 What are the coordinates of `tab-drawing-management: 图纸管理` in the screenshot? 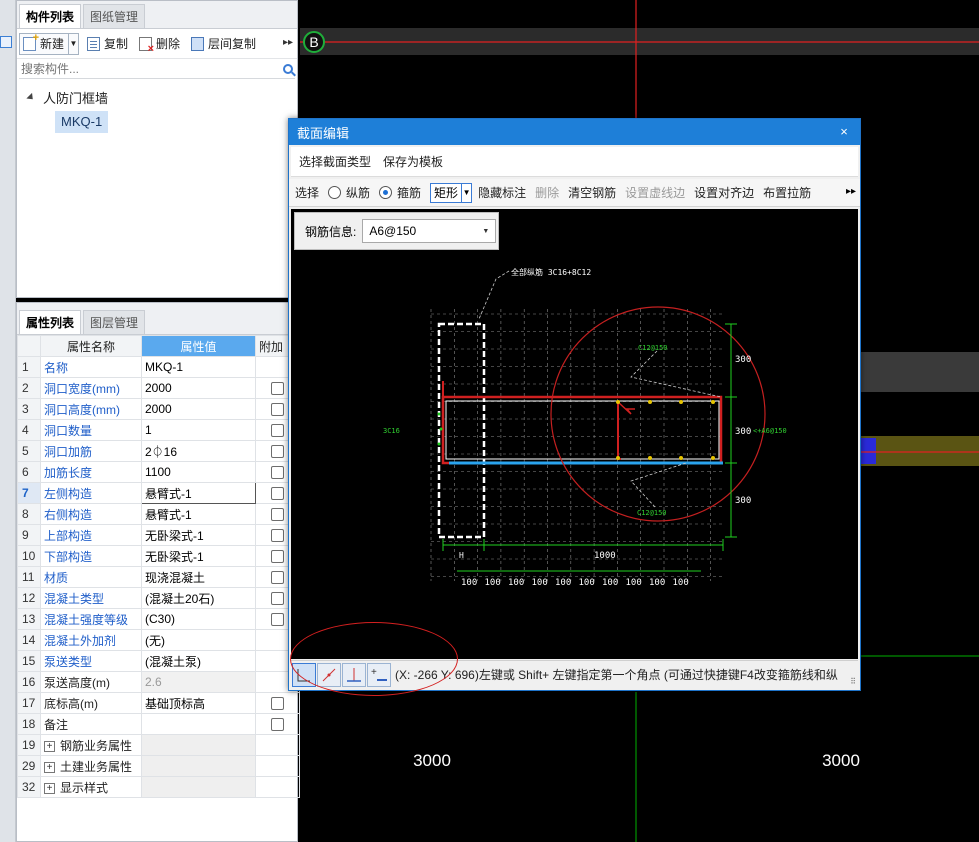 It's located at (114, 16).